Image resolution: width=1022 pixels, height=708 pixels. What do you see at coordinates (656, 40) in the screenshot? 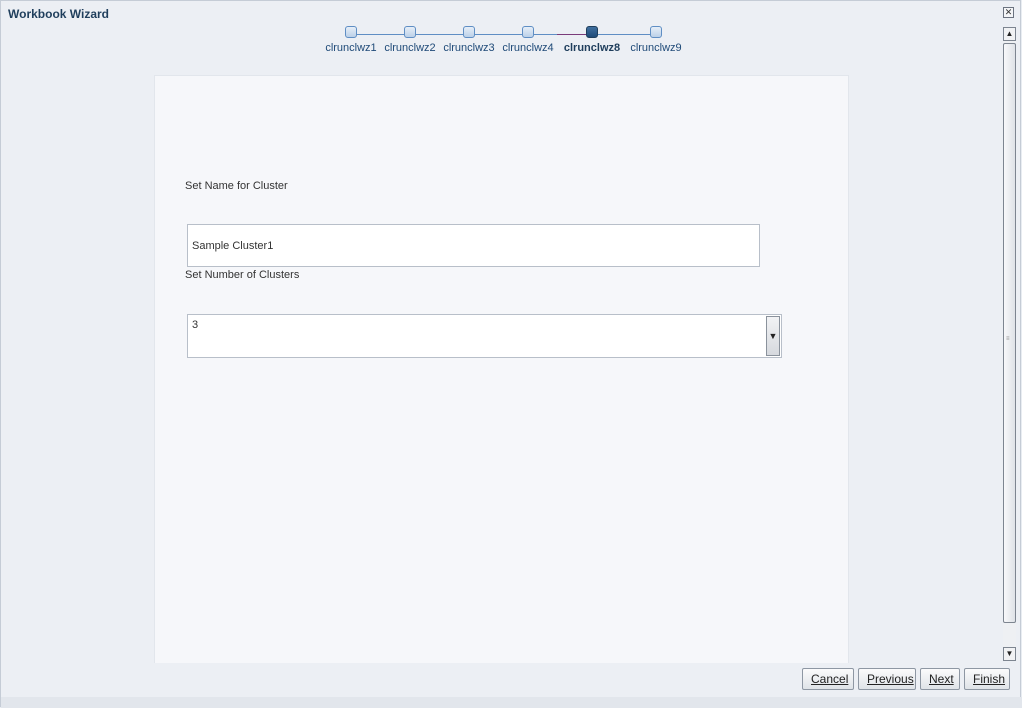
I see `train-step-6: clrunclwz9` at bounding box center [656, 40].